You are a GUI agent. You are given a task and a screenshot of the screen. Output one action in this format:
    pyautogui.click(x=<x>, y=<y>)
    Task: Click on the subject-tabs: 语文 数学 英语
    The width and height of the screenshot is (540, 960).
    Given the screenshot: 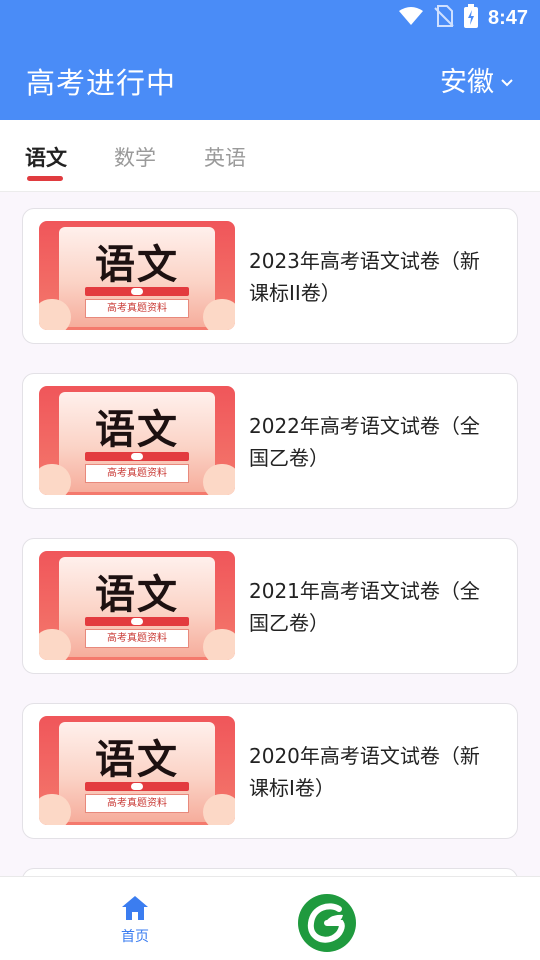 What is the action you would take?
    pyautogui.click(x=270, y=156)
    